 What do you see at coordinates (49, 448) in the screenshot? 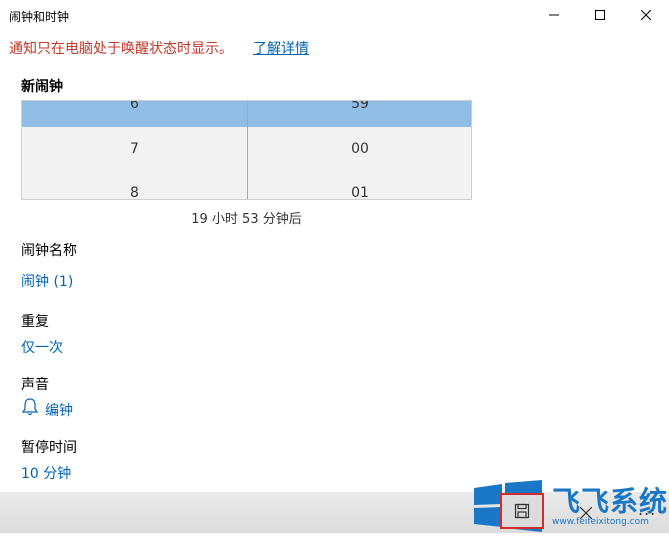
I see `snooze-label: 暂停时间` at bounding box center [49, 448].